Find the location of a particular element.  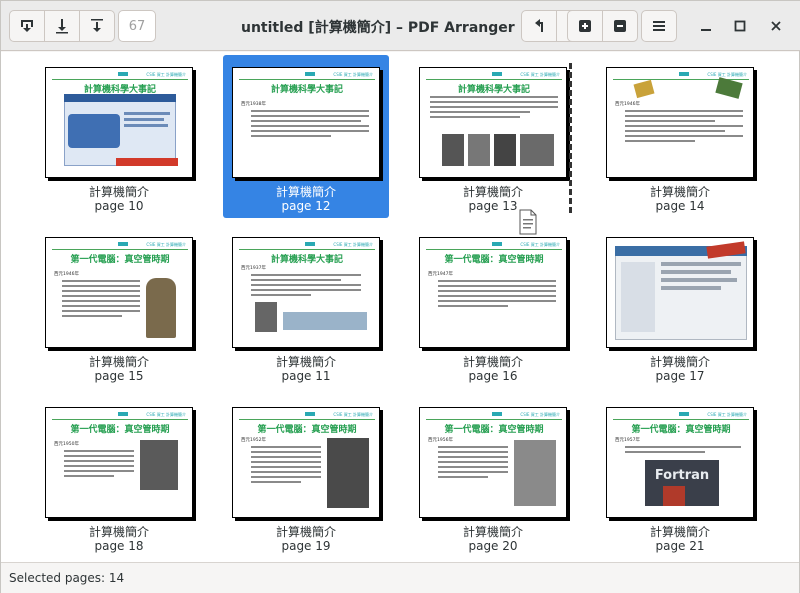

drop-indicator is located at coordinates (570, 138).